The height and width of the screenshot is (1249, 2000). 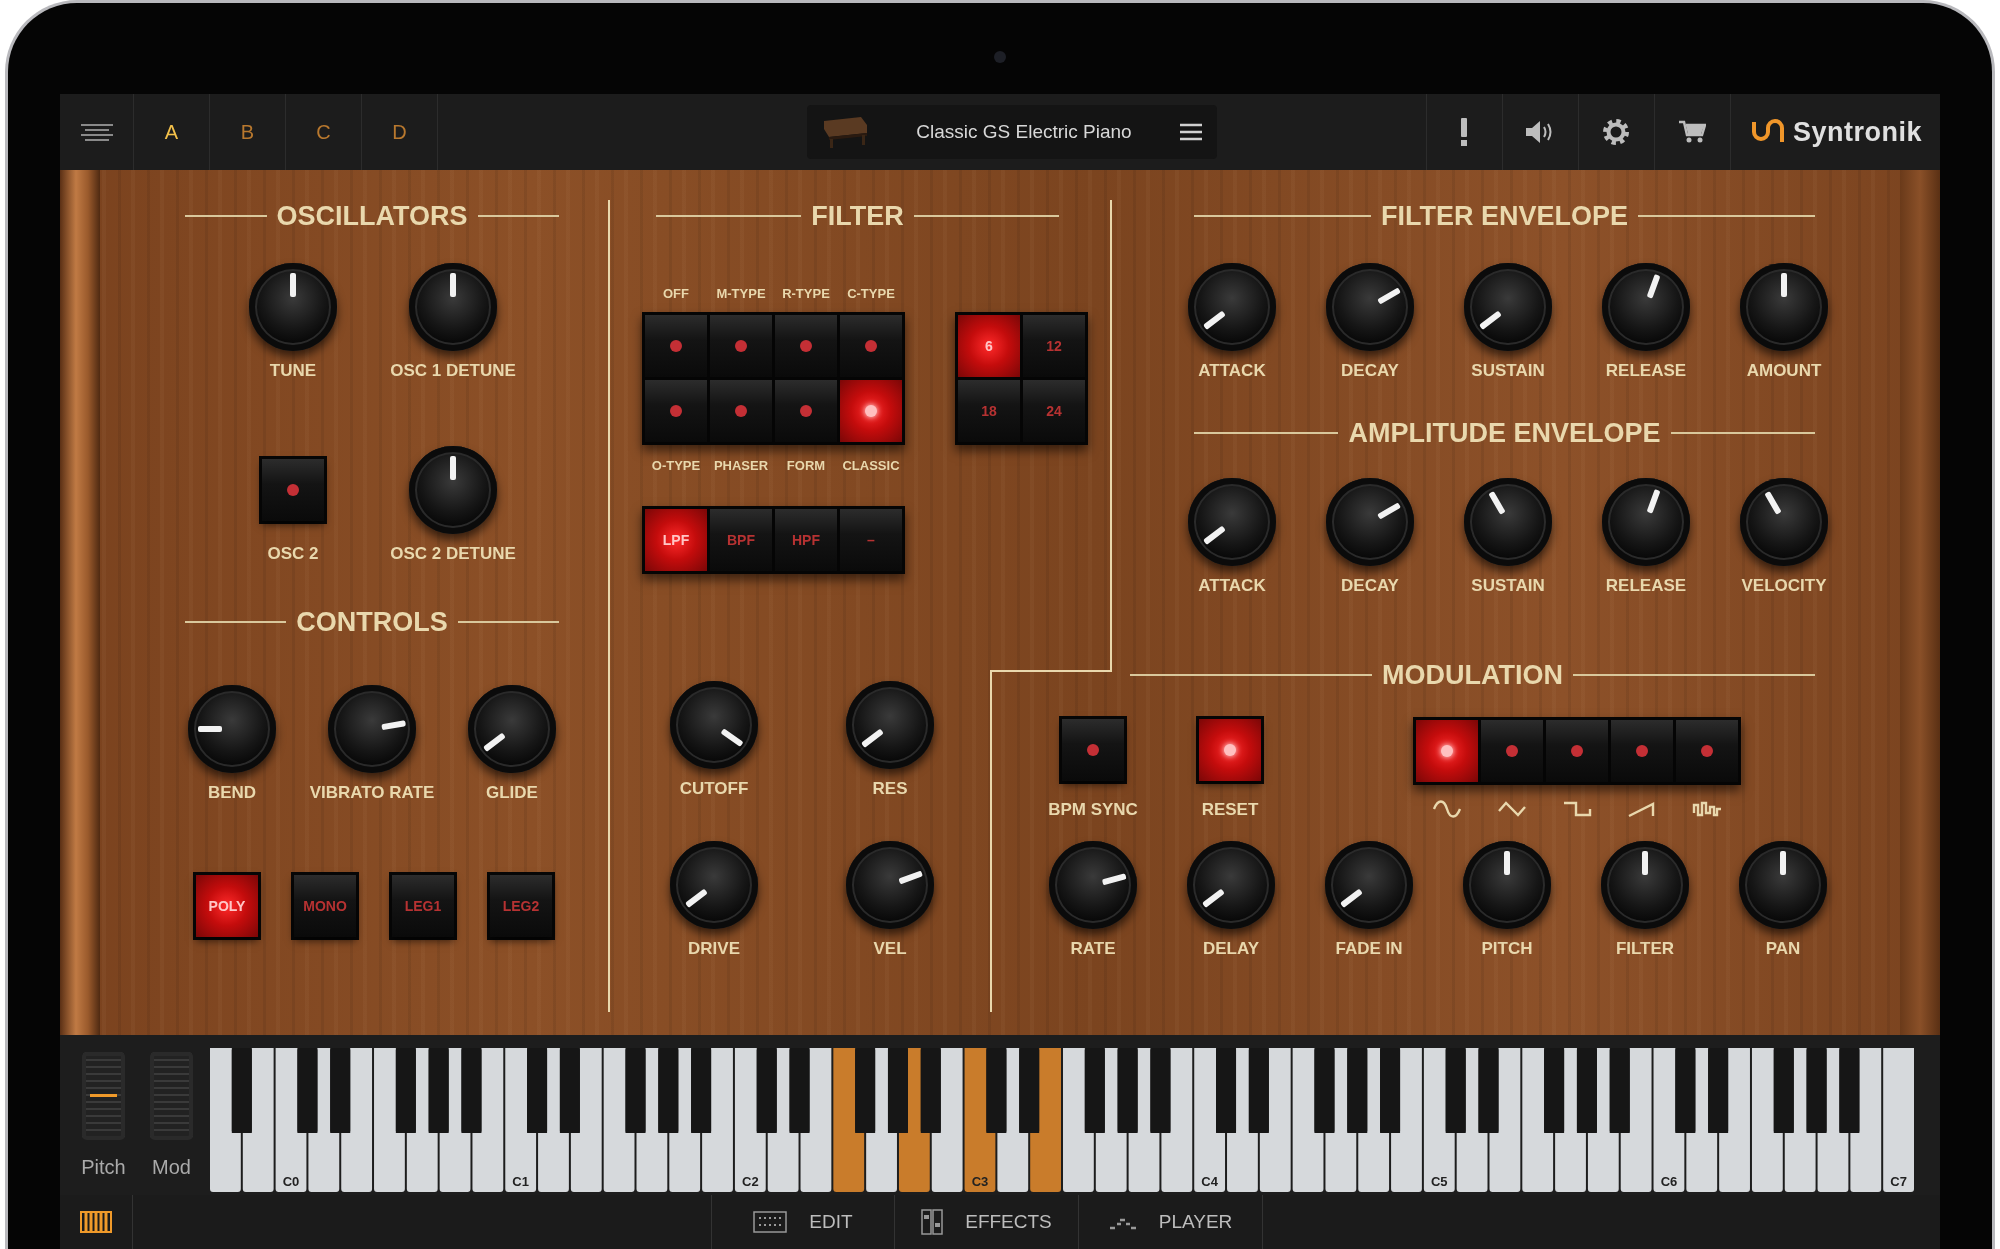 I want to click on tab: C, so click(x=324, y=132).